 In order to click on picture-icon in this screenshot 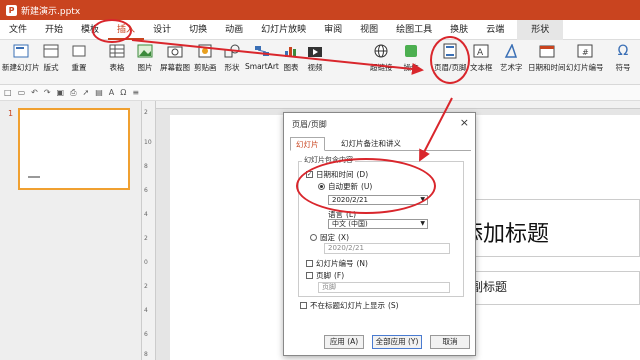, I will do `click(145, 51)`.